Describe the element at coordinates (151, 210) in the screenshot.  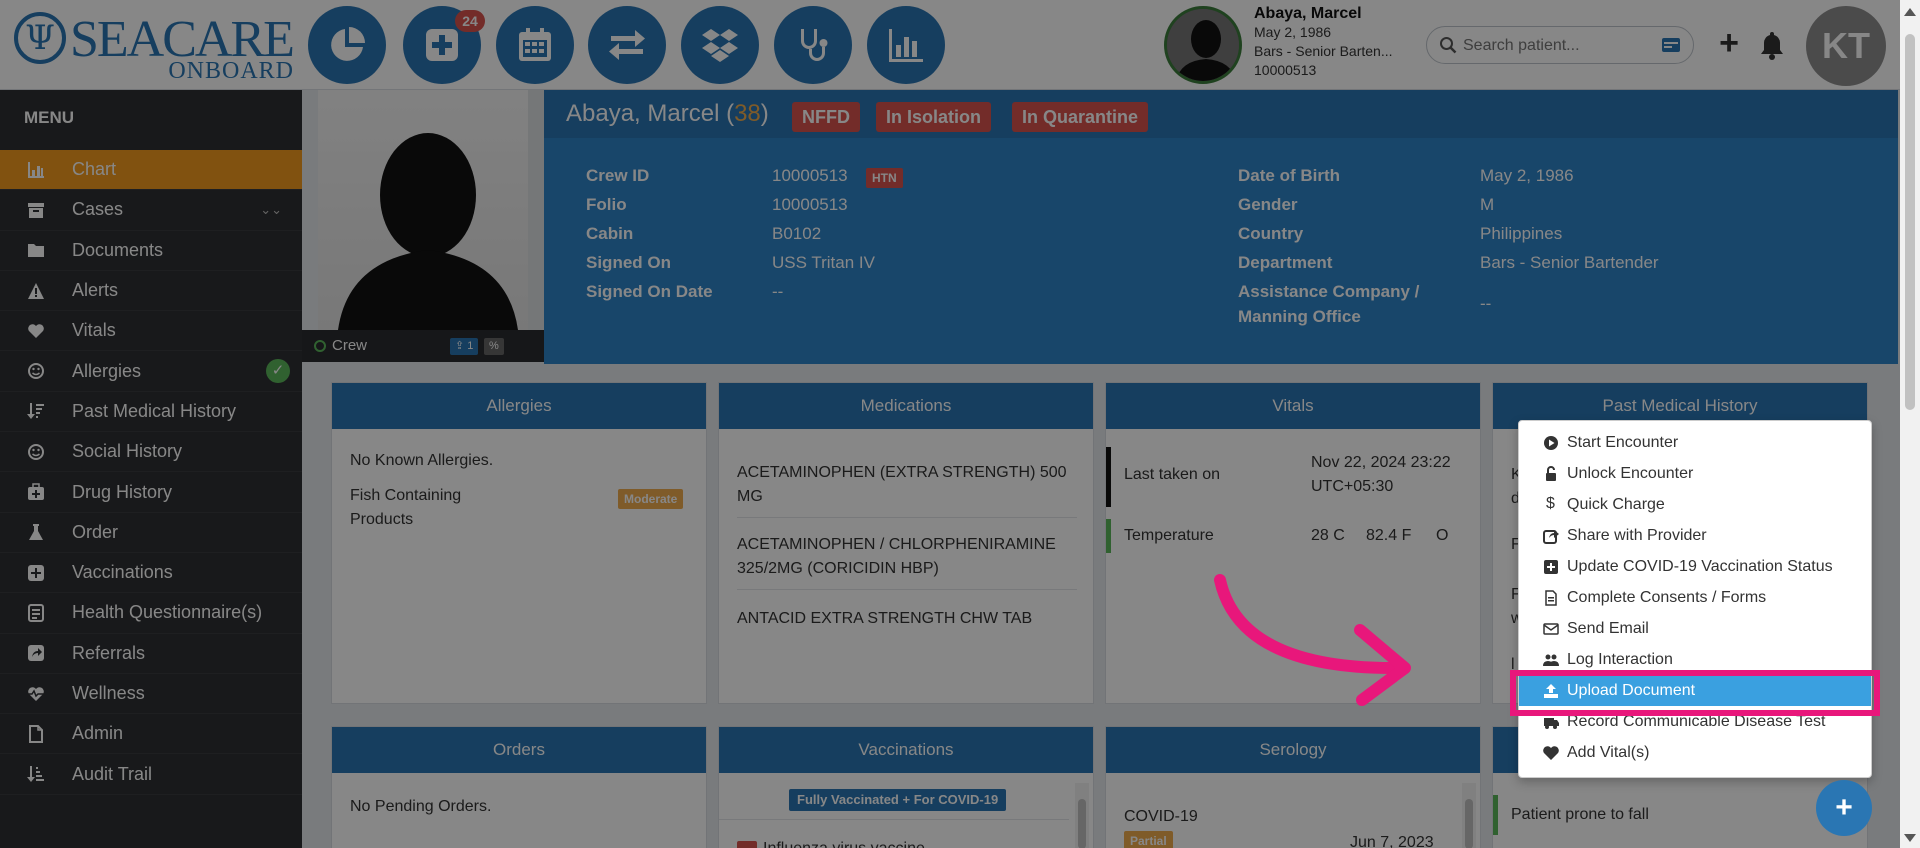
I see `sidebar-item-cases: Cases ⌄⌄` at that location.